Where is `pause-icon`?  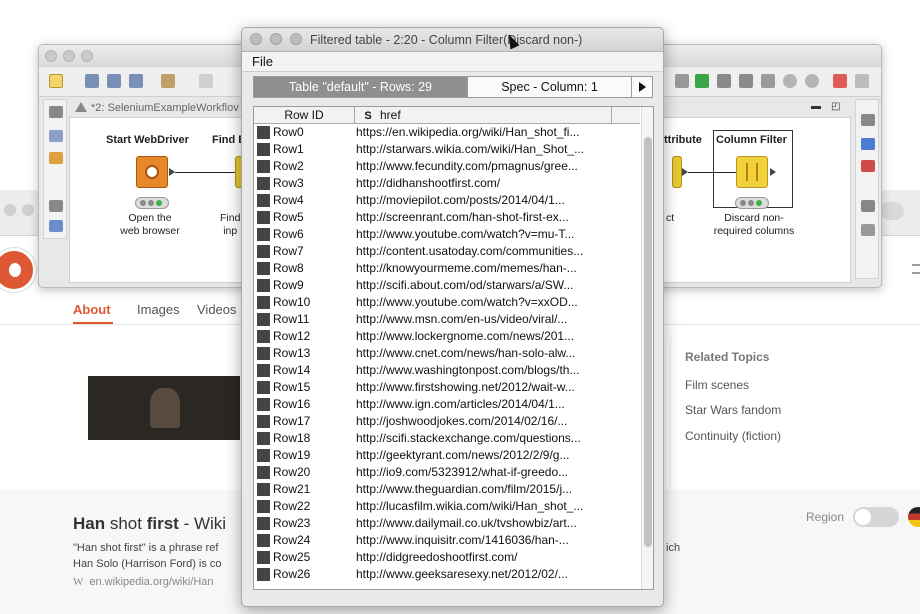
pause-icon is located at coordinates (790, 81).